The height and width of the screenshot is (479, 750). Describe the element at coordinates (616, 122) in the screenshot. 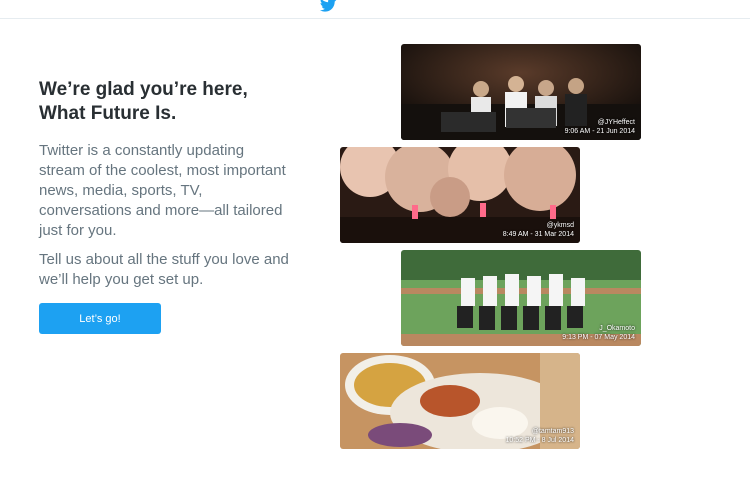

I see `photo-handle: @JYHeffect` at that location.